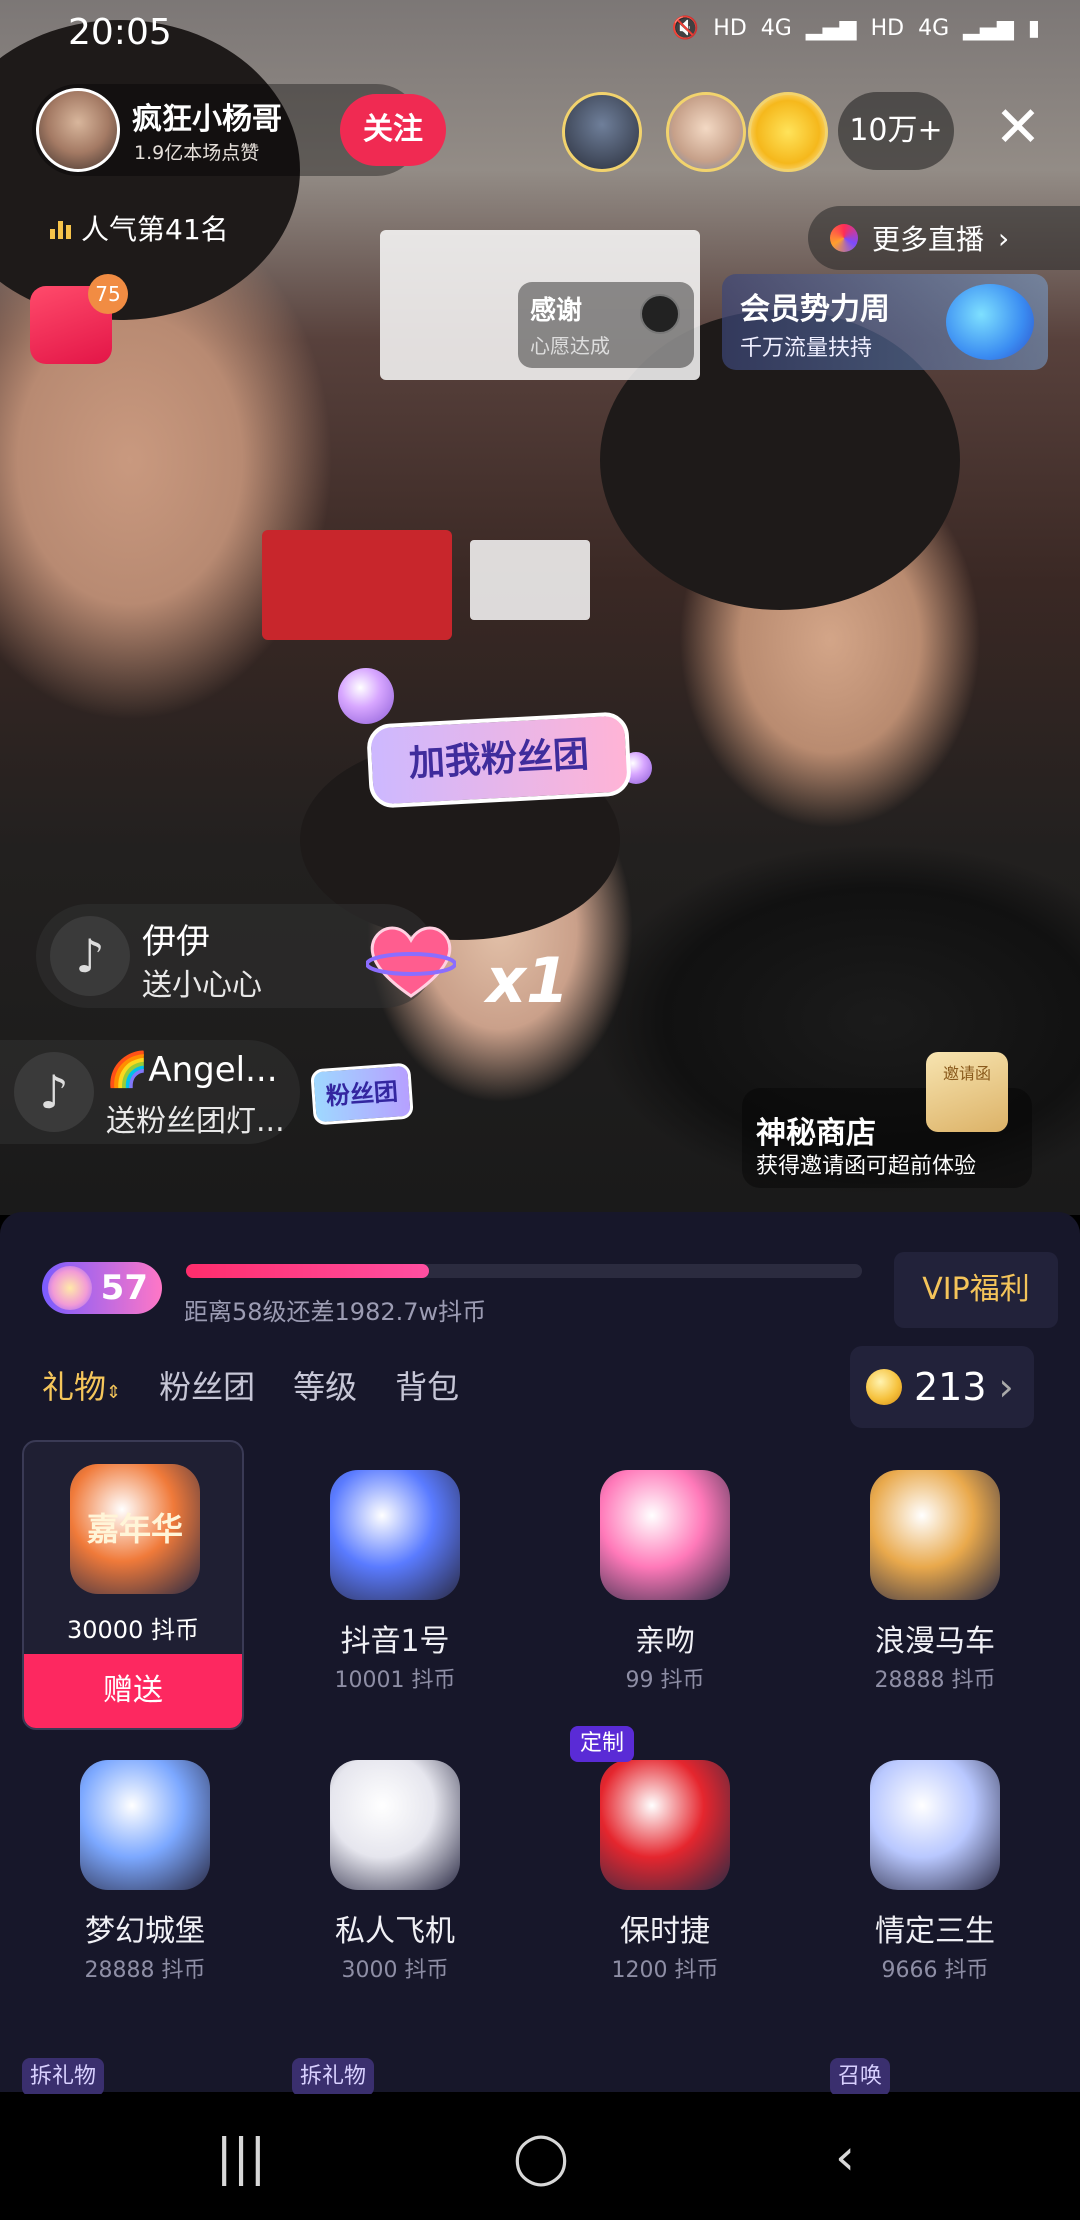 This screenshot has height=2220, width=1080. Describe the element at coordinates (944, 238) in the screenshot. I see `more-live-button: 更多直播 ›` at that location.